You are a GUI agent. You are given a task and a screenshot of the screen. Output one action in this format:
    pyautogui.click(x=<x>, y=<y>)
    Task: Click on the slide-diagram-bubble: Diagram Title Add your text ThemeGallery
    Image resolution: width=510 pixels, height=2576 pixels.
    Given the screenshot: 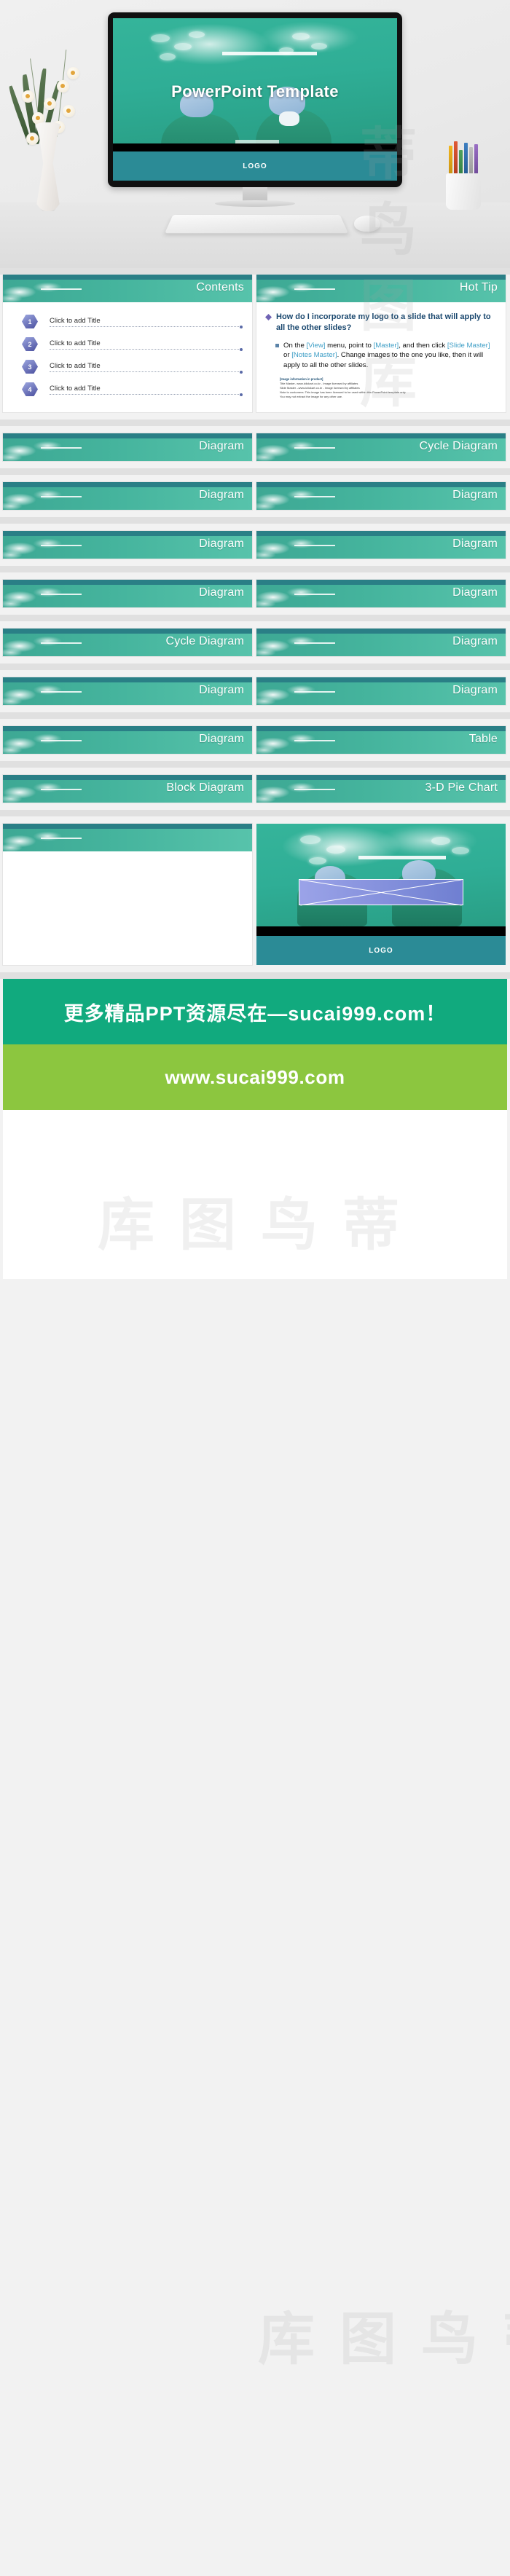 What is the action you would take?
    pyautogui.click(x=127, y=447)
    